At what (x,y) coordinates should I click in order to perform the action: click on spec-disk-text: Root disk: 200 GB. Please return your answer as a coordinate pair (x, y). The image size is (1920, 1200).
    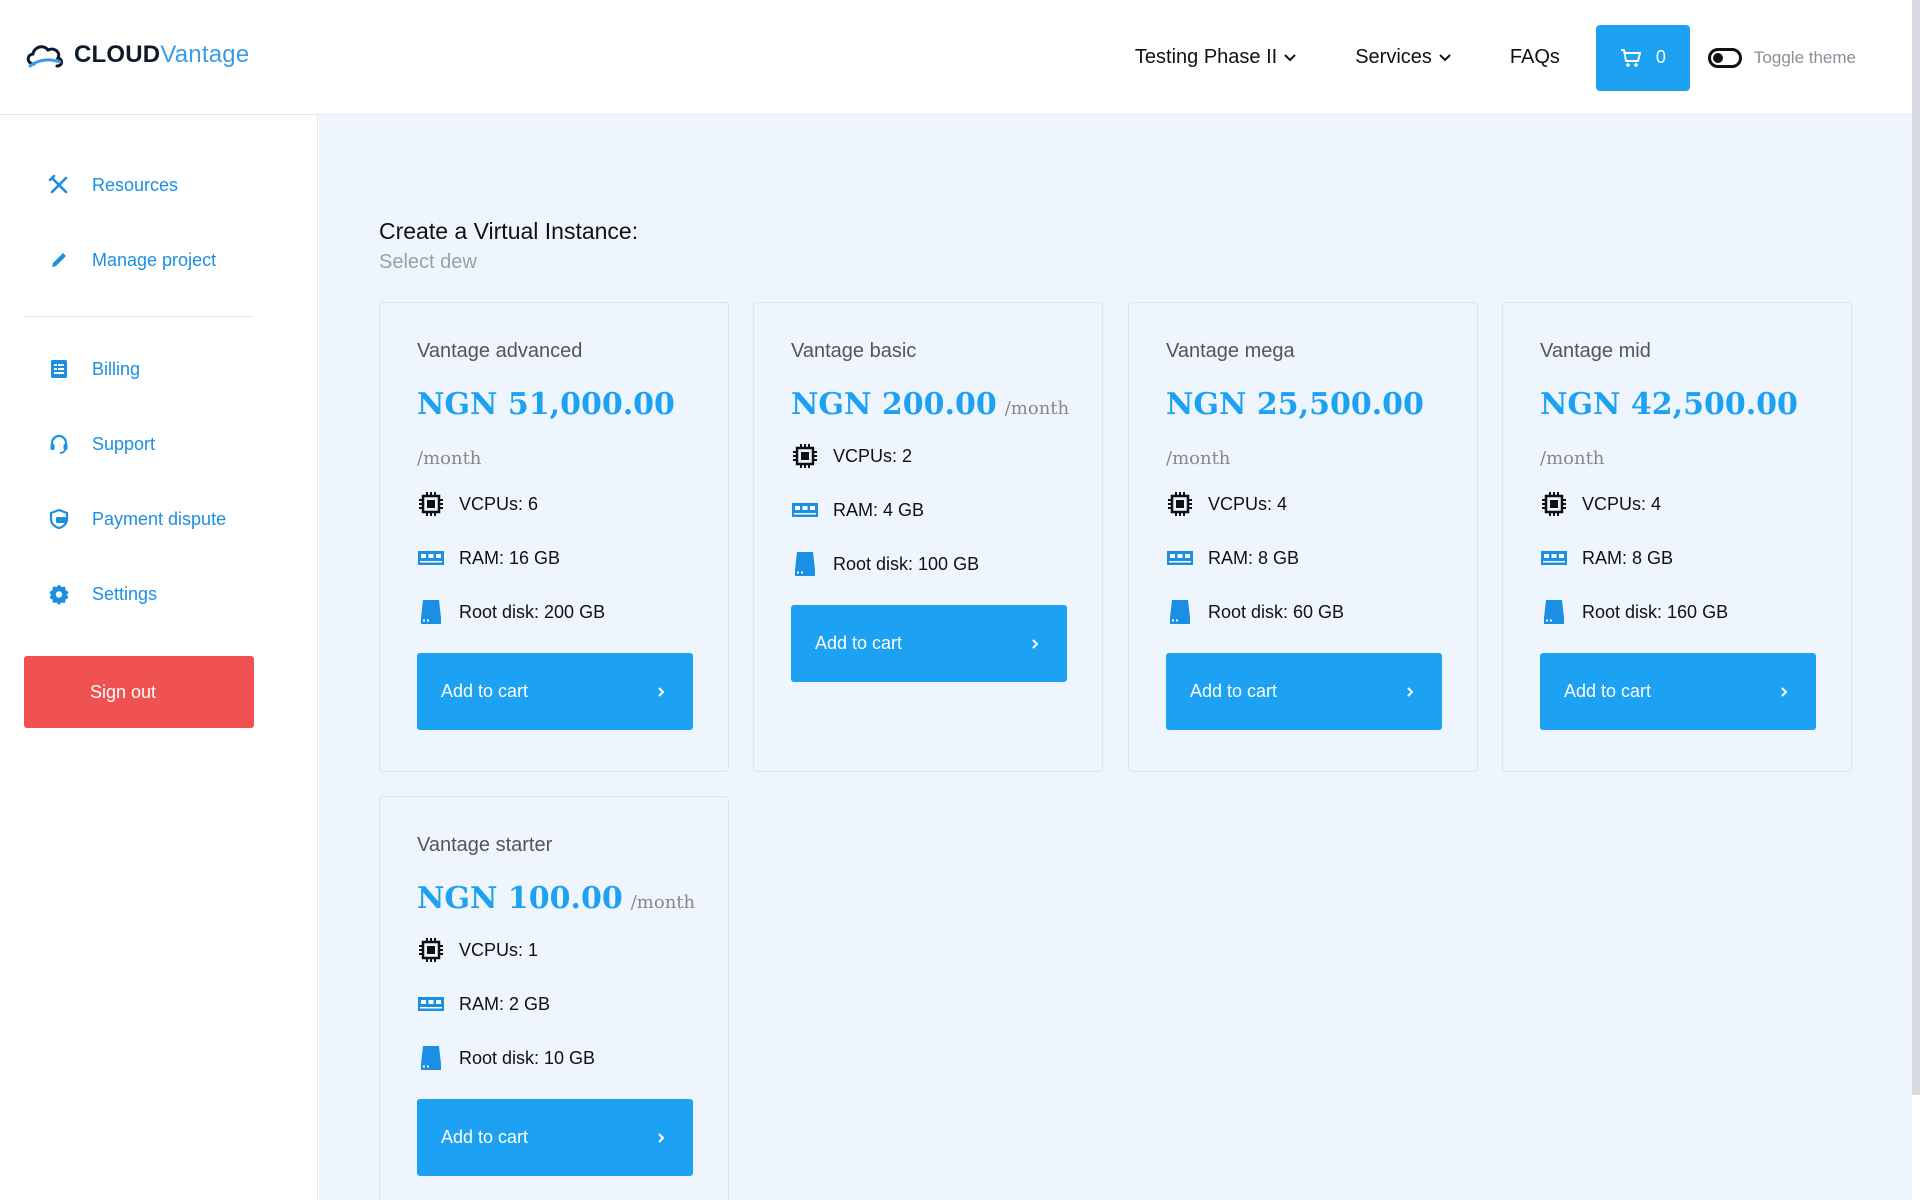
    Looking at the image, I should click on (532, 611).